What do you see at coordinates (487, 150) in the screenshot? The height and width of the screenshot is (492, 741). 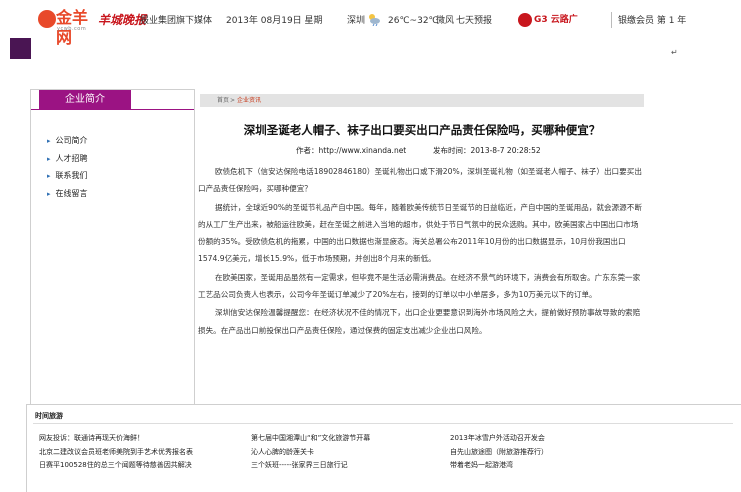 I see `article-date: 发布时间：2013-8-7 20:28:52` at bounding box center [487, 150].